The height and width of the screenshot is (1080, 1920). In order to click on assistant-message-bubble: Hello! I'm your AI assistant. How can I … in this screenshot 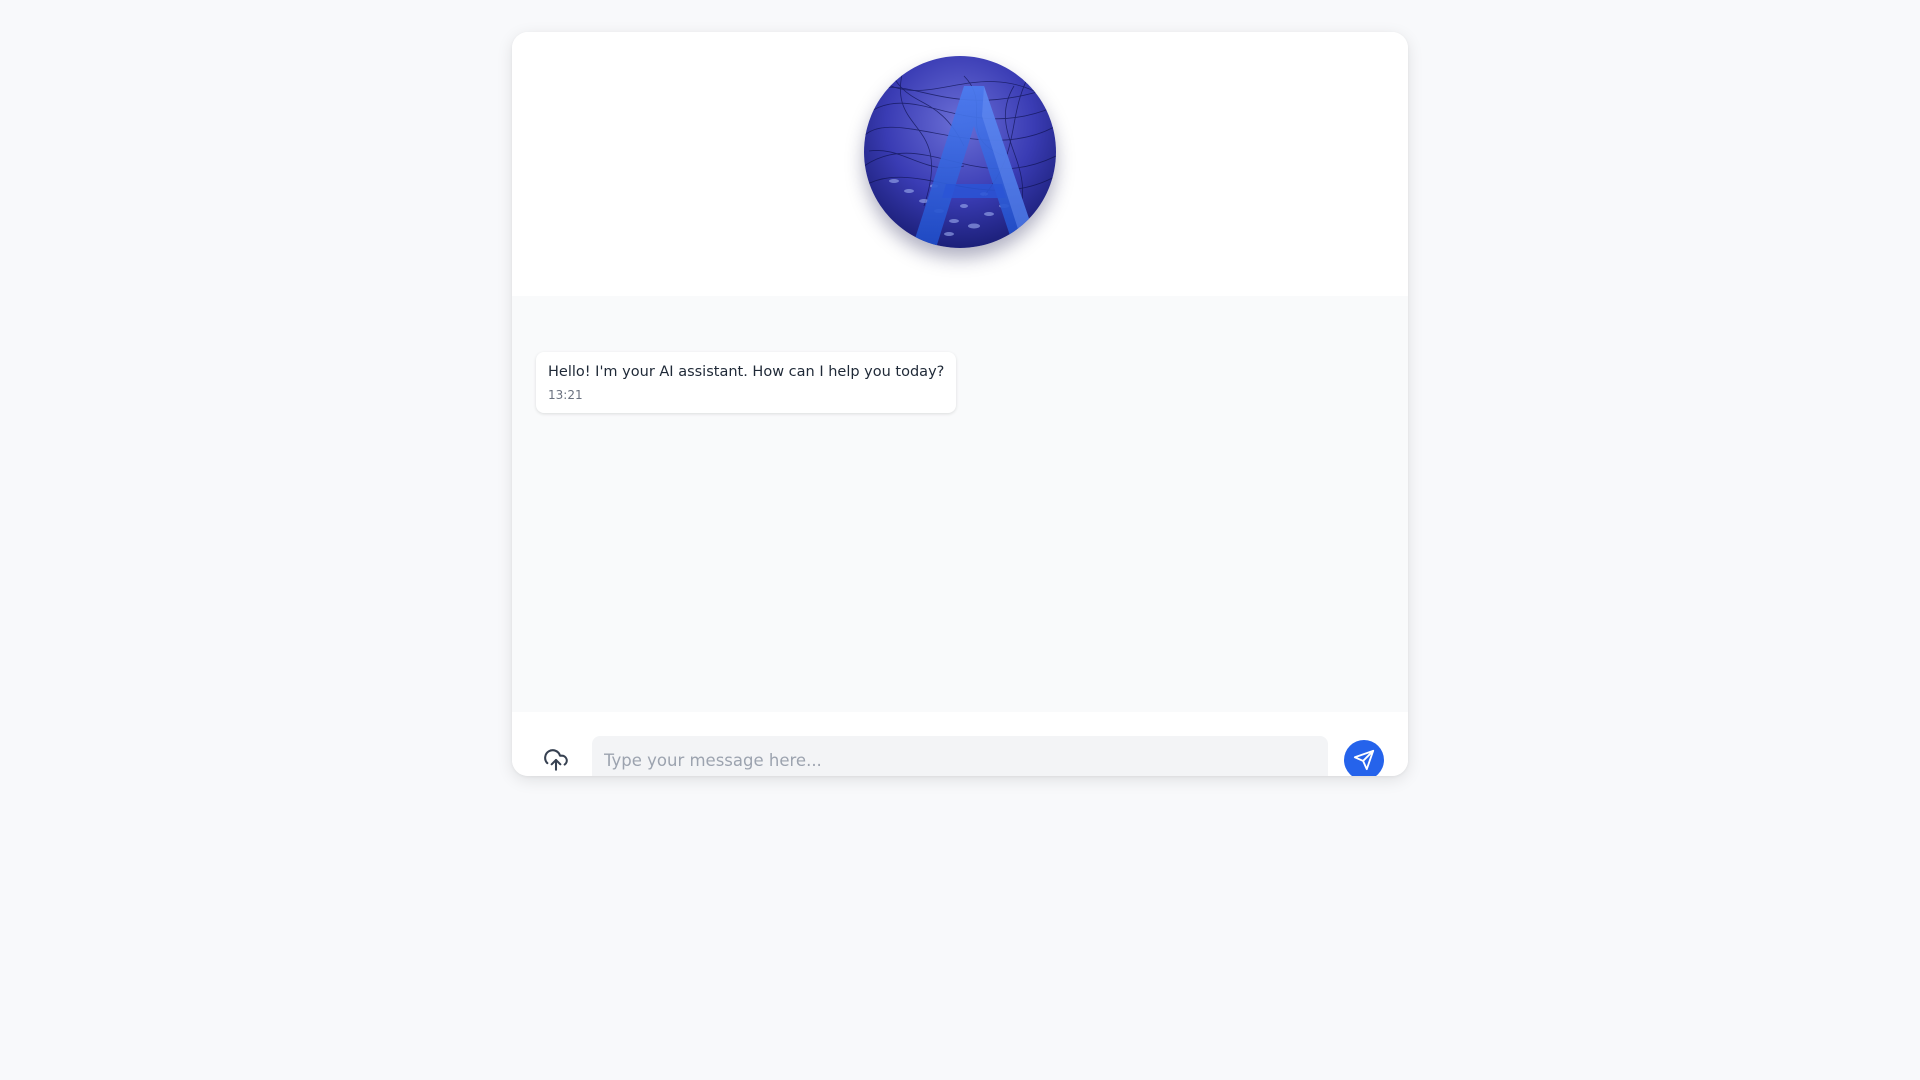, I will do `click(746, 382)`.